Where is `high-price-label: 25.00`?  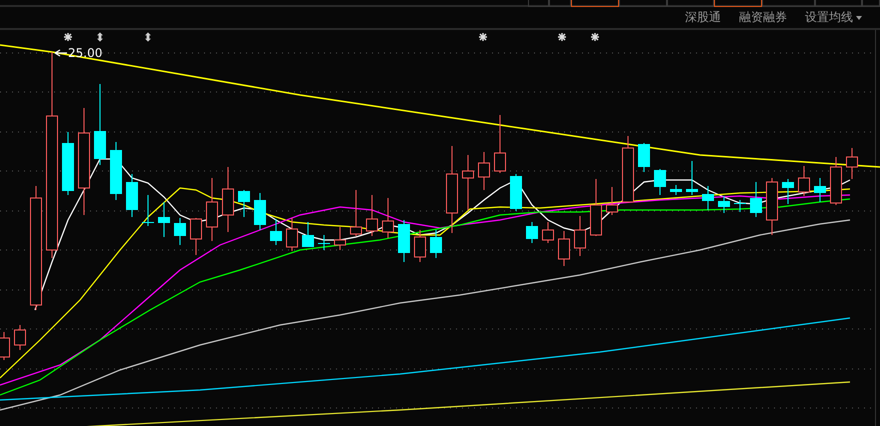 high-price-label: 25.00 is located at coordinates (85, 53).